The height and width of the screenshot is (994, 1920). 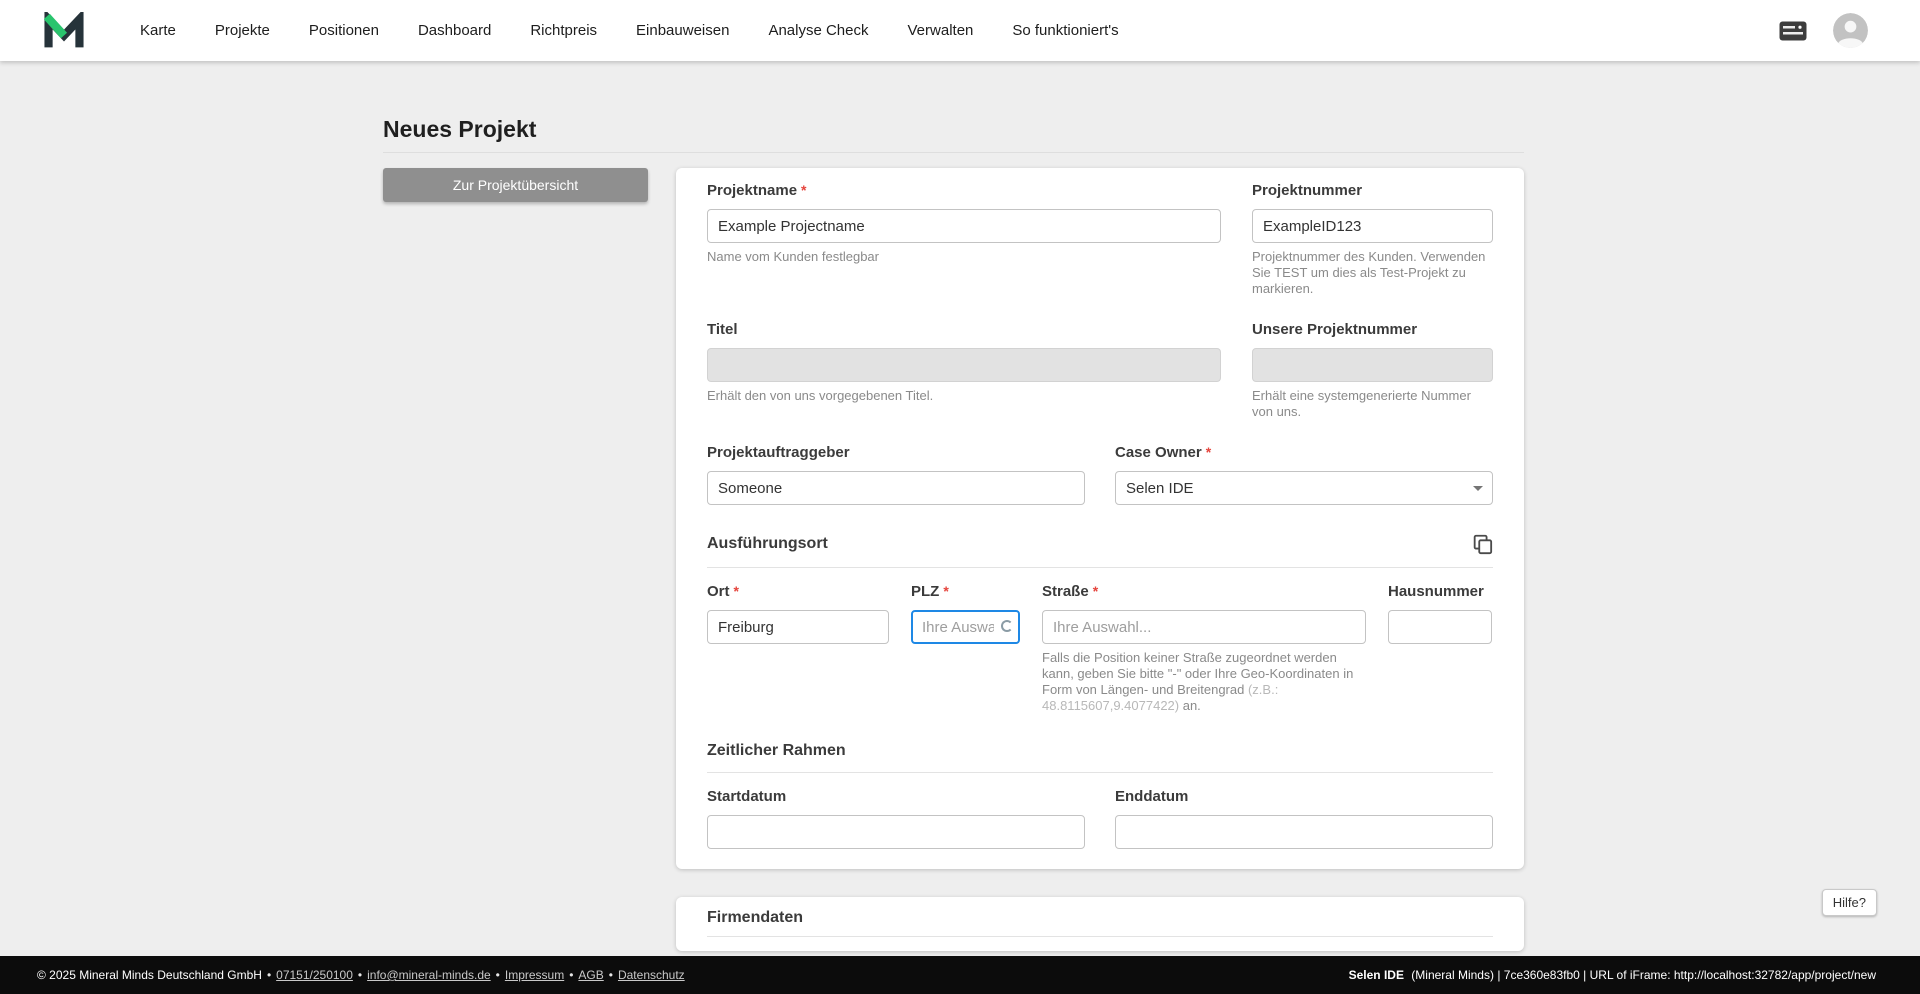 What do you see at coordinates (64, 30) in the screenshot?
I see `mineral-minds-logo` at bounding box center [64, 30].